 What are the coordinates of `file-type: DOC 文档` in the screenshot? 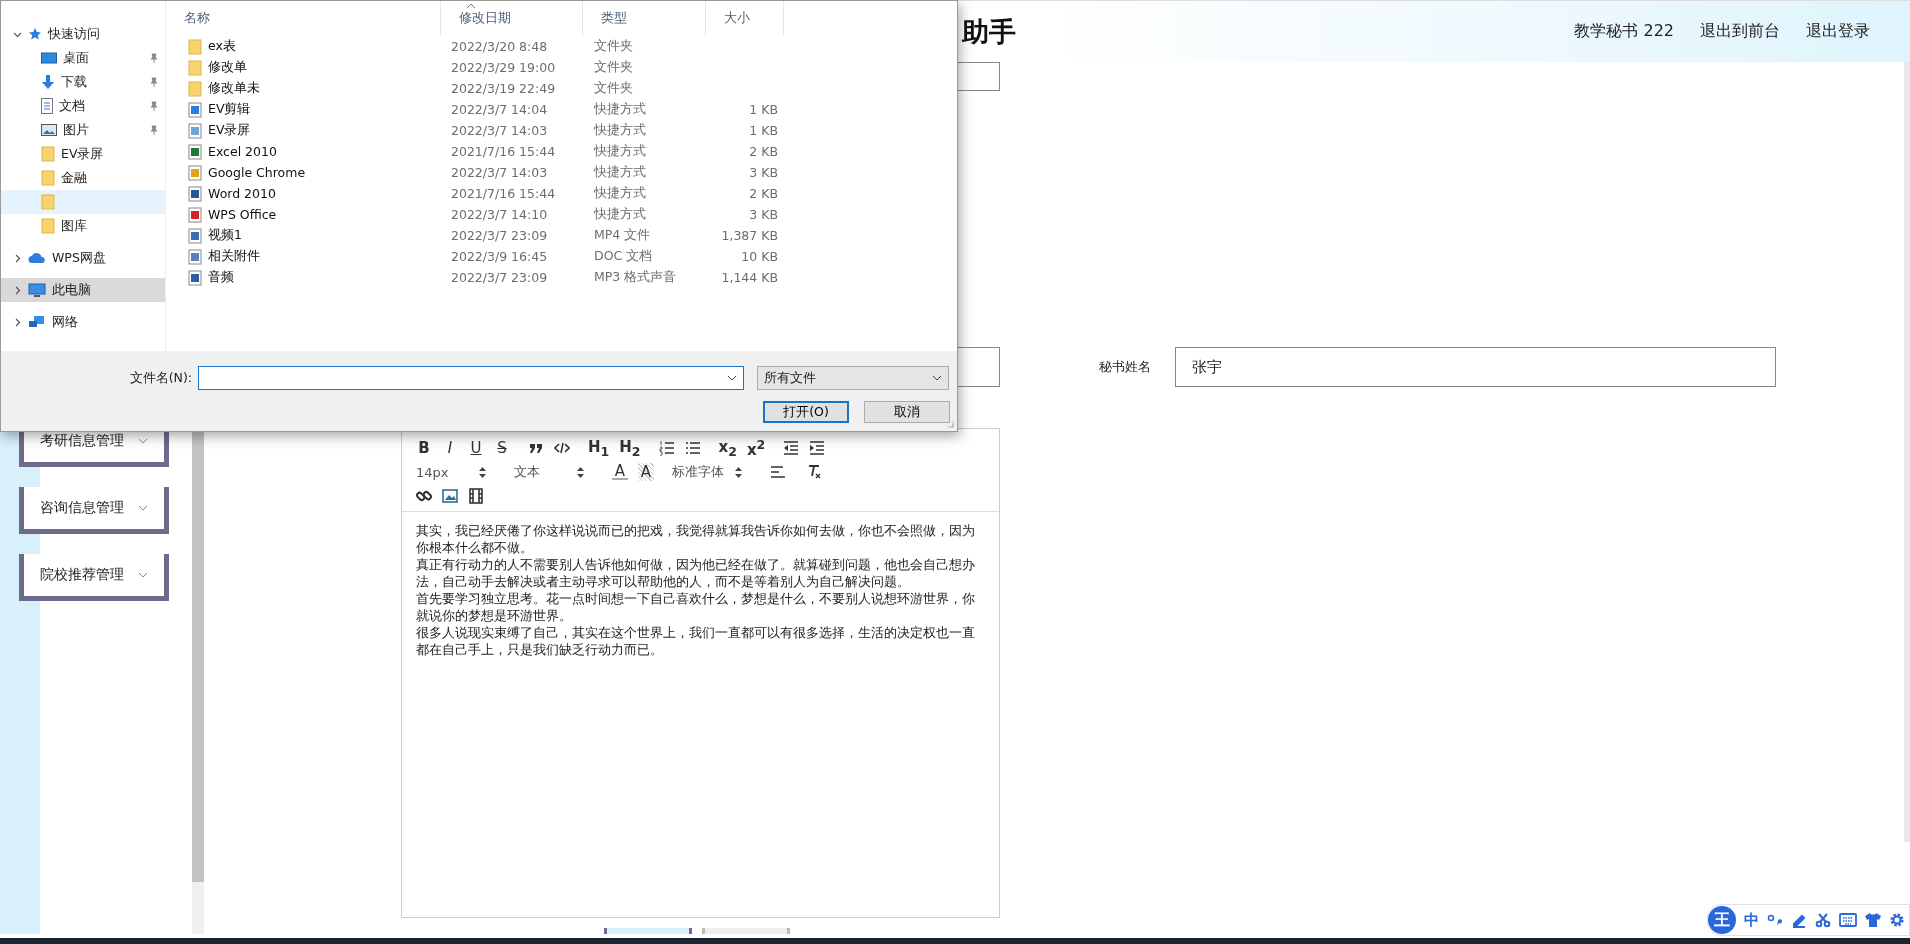 It's located at (623, 256).